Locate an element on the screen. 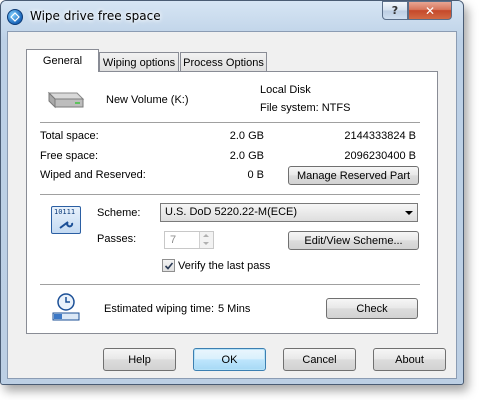 Image resolution: width=479 pixels, height=400 pixels. passes-stepper: 7 is located at coordinates (189, 240).